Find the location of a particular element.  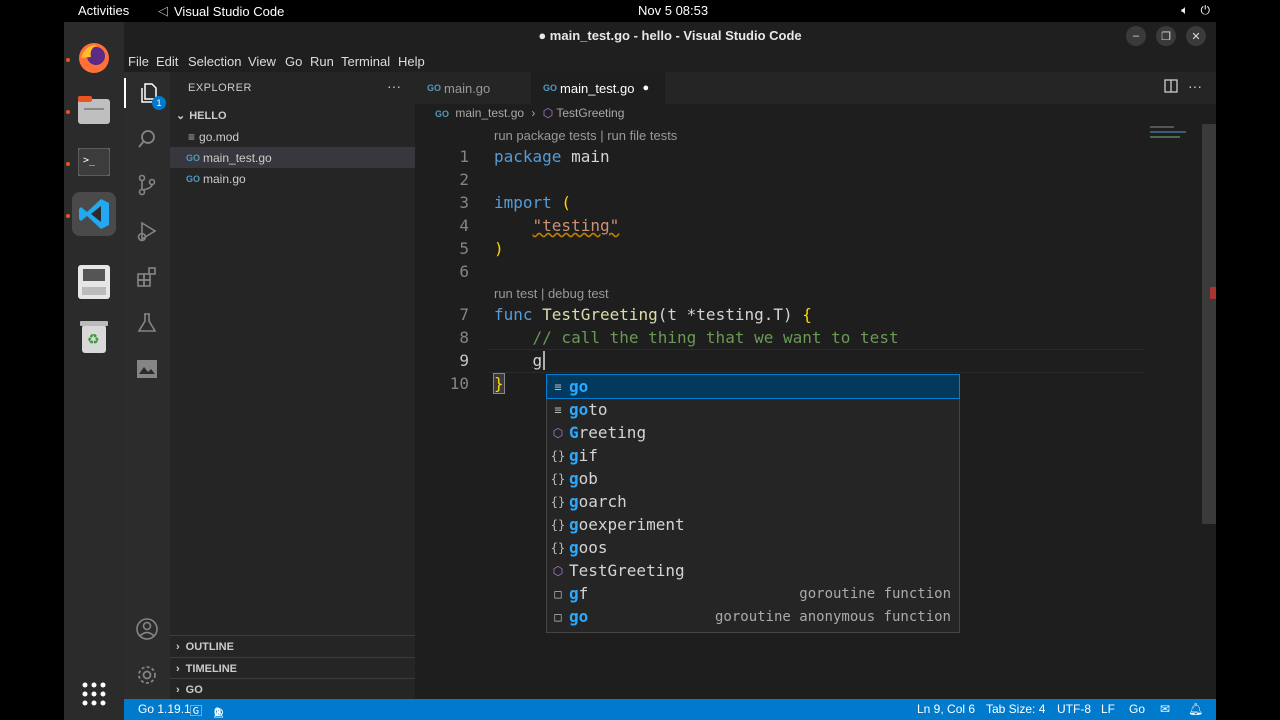

vscode-icon is located at coordinates (94, 214).